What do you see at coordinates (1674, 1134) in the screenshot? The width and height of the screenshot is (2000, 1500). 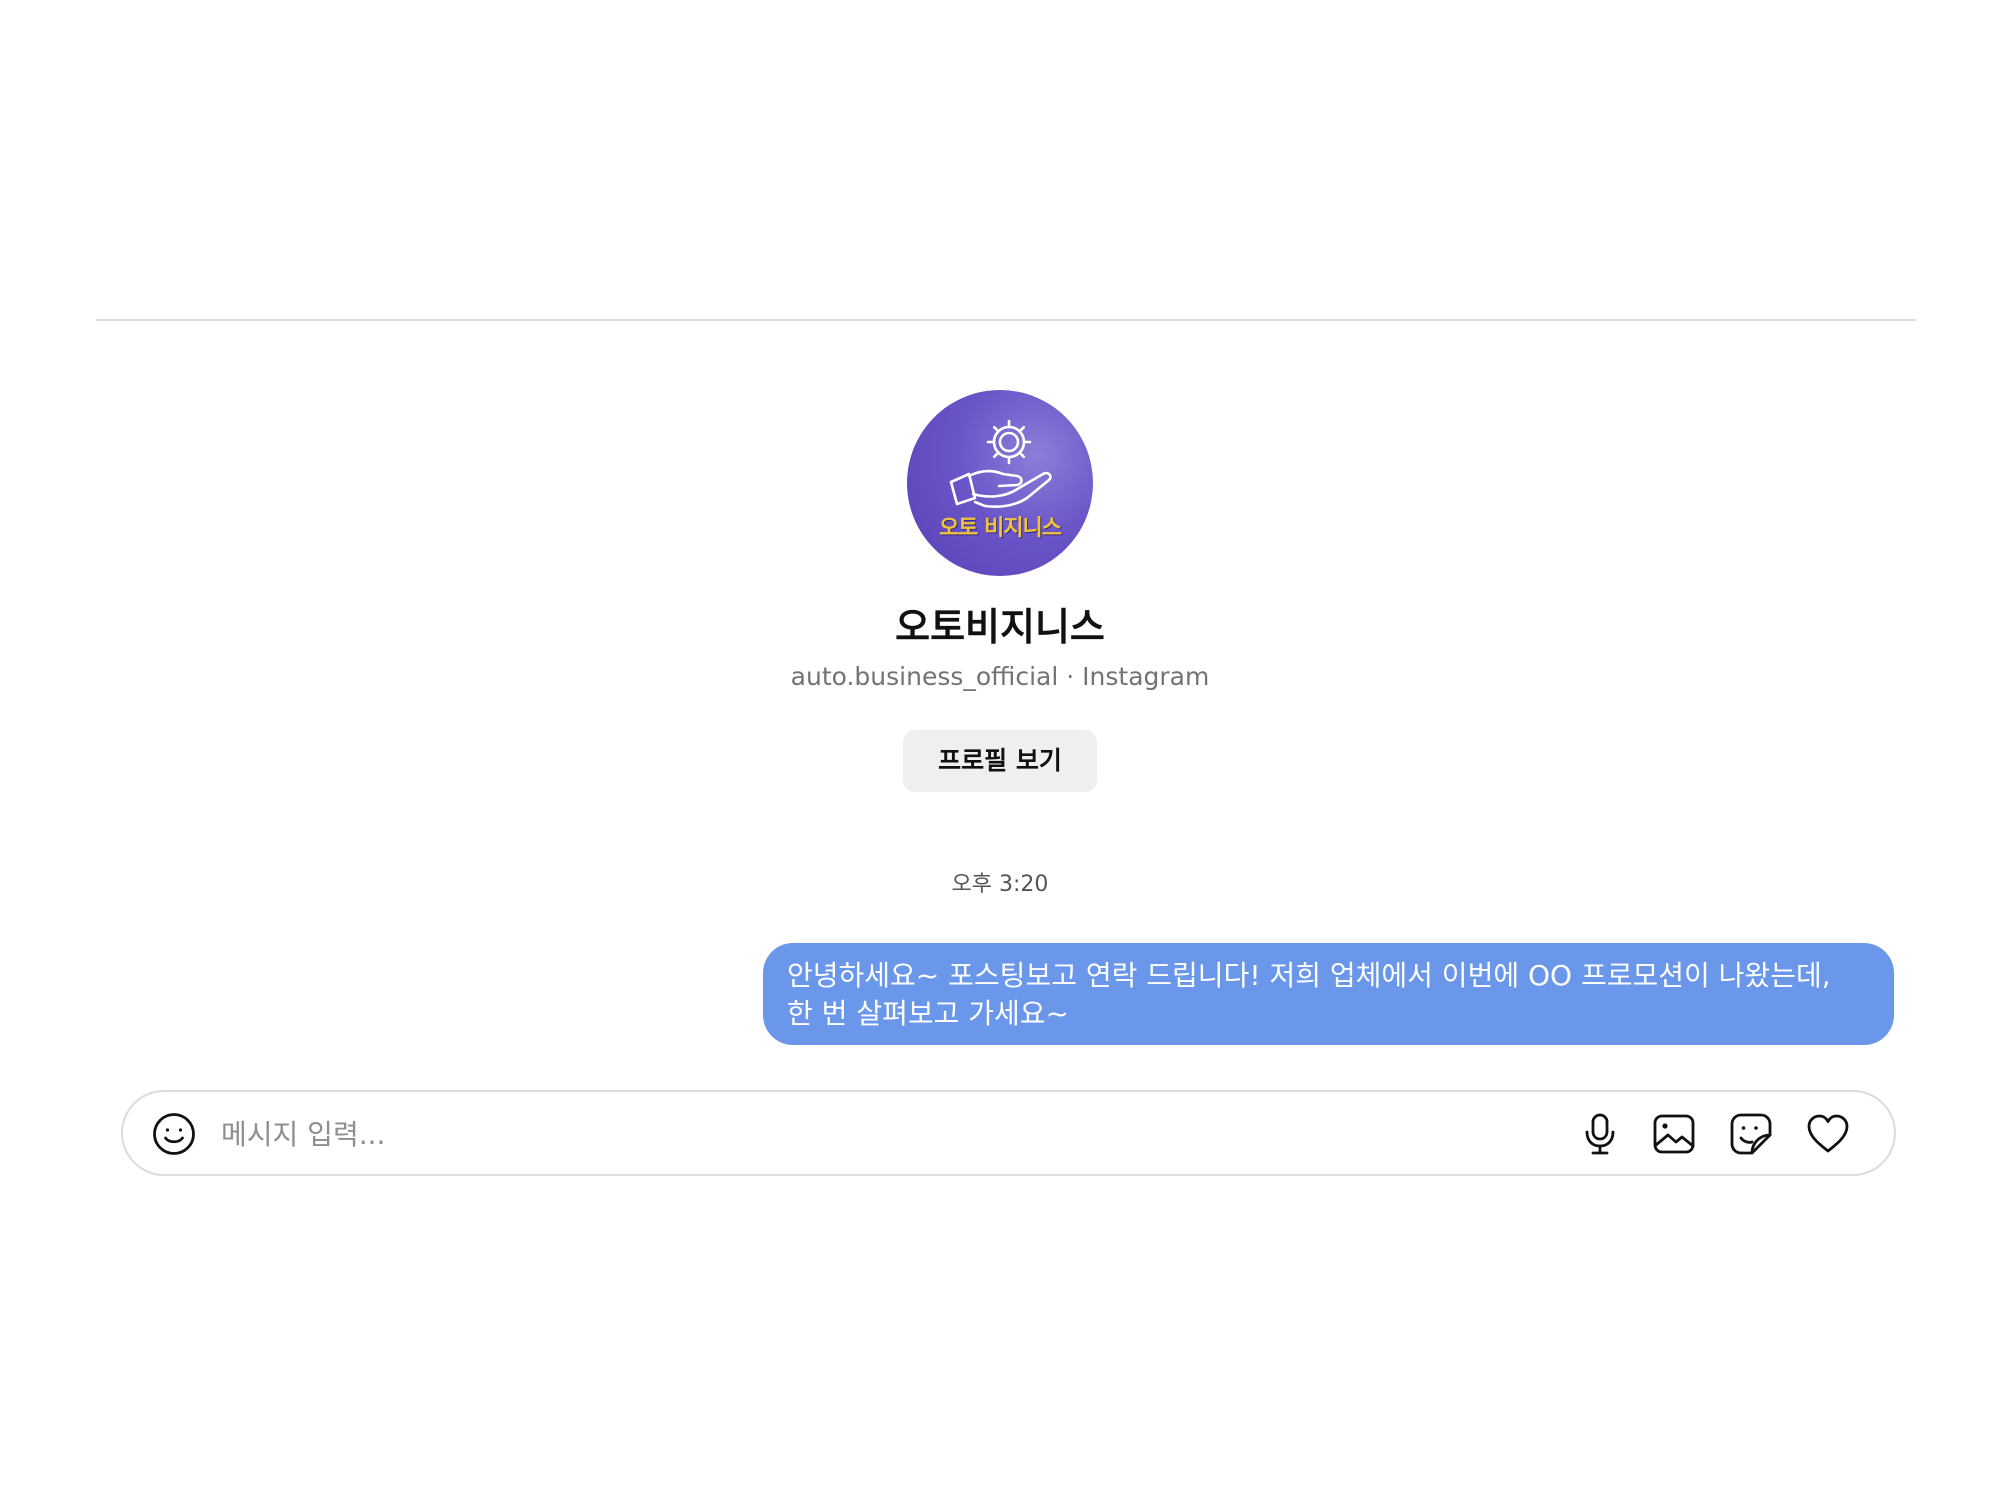 I see `image-icon` at bounding box center [1674, 1134].